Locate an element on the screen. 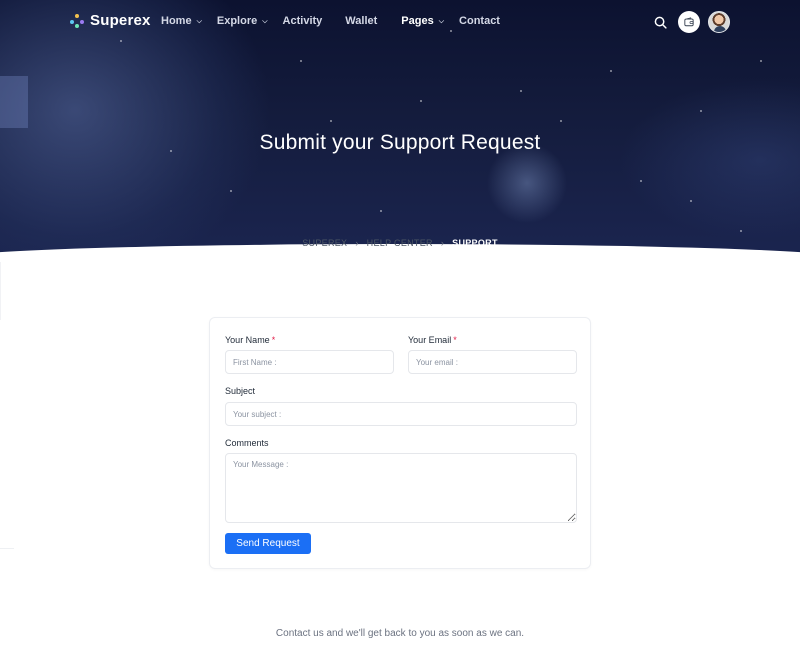  logo-icon is located at coordinates (77, 20).